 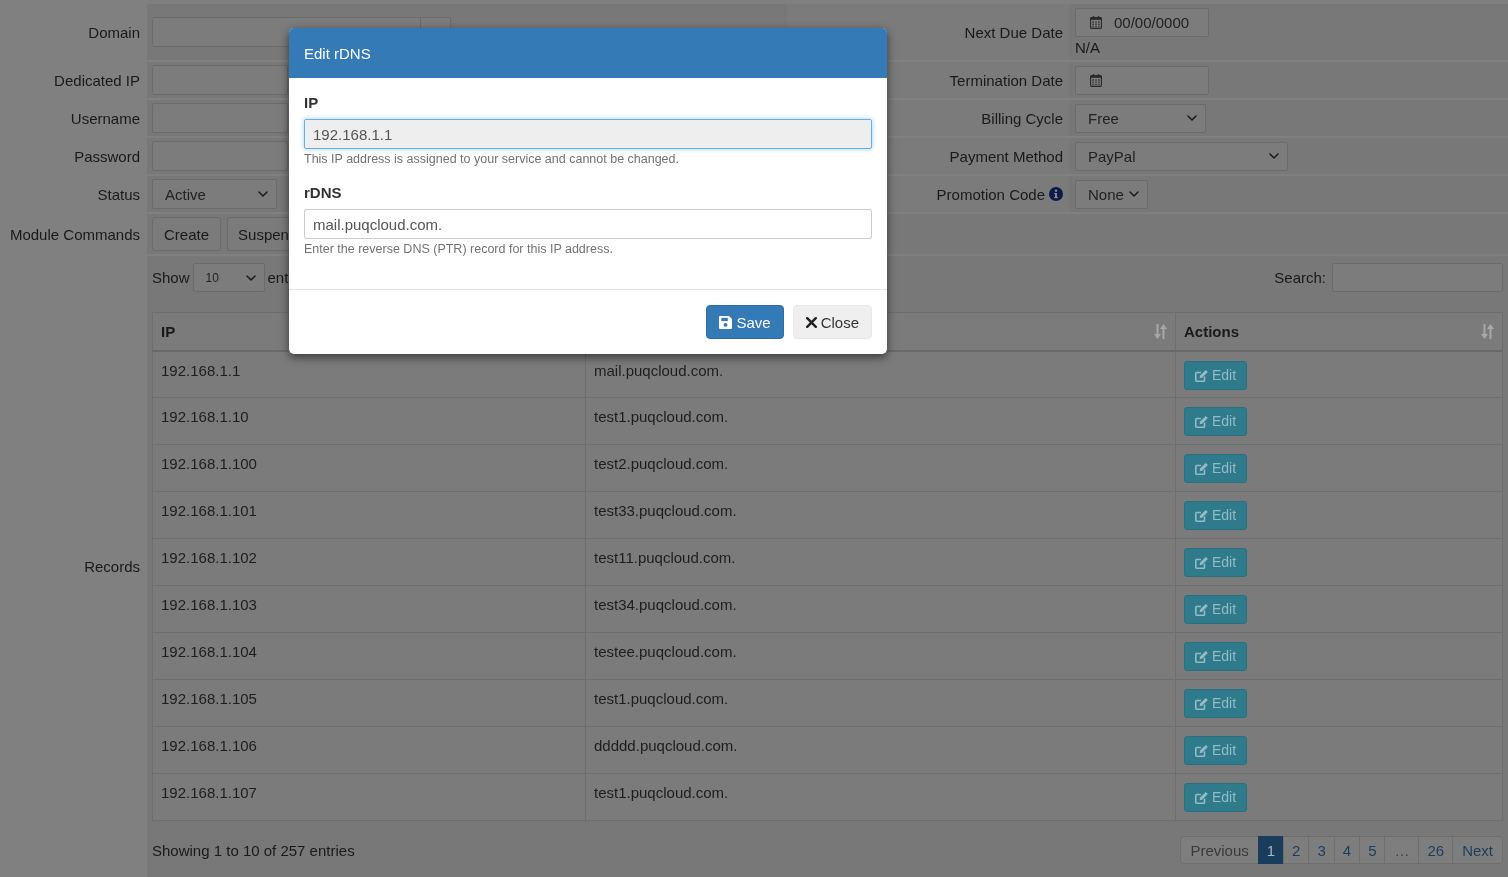 What do you see at coordinates (337, 53) in the screenshot?
I see `dialog-title: Edit rDNS` at bounding box center [337, 53].